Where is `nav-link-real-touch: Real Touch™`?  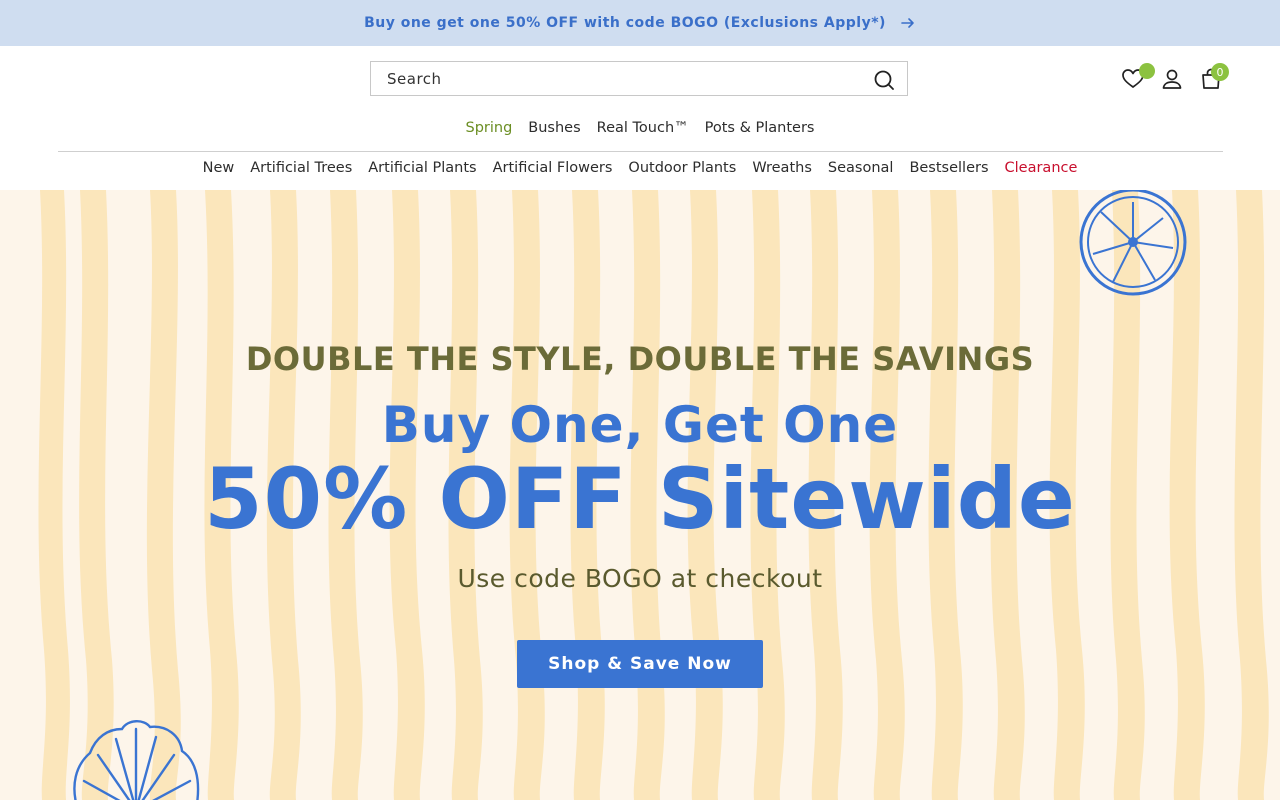
nav-link-real-touch: Real Touch™ is located at coordinates (643, 128).